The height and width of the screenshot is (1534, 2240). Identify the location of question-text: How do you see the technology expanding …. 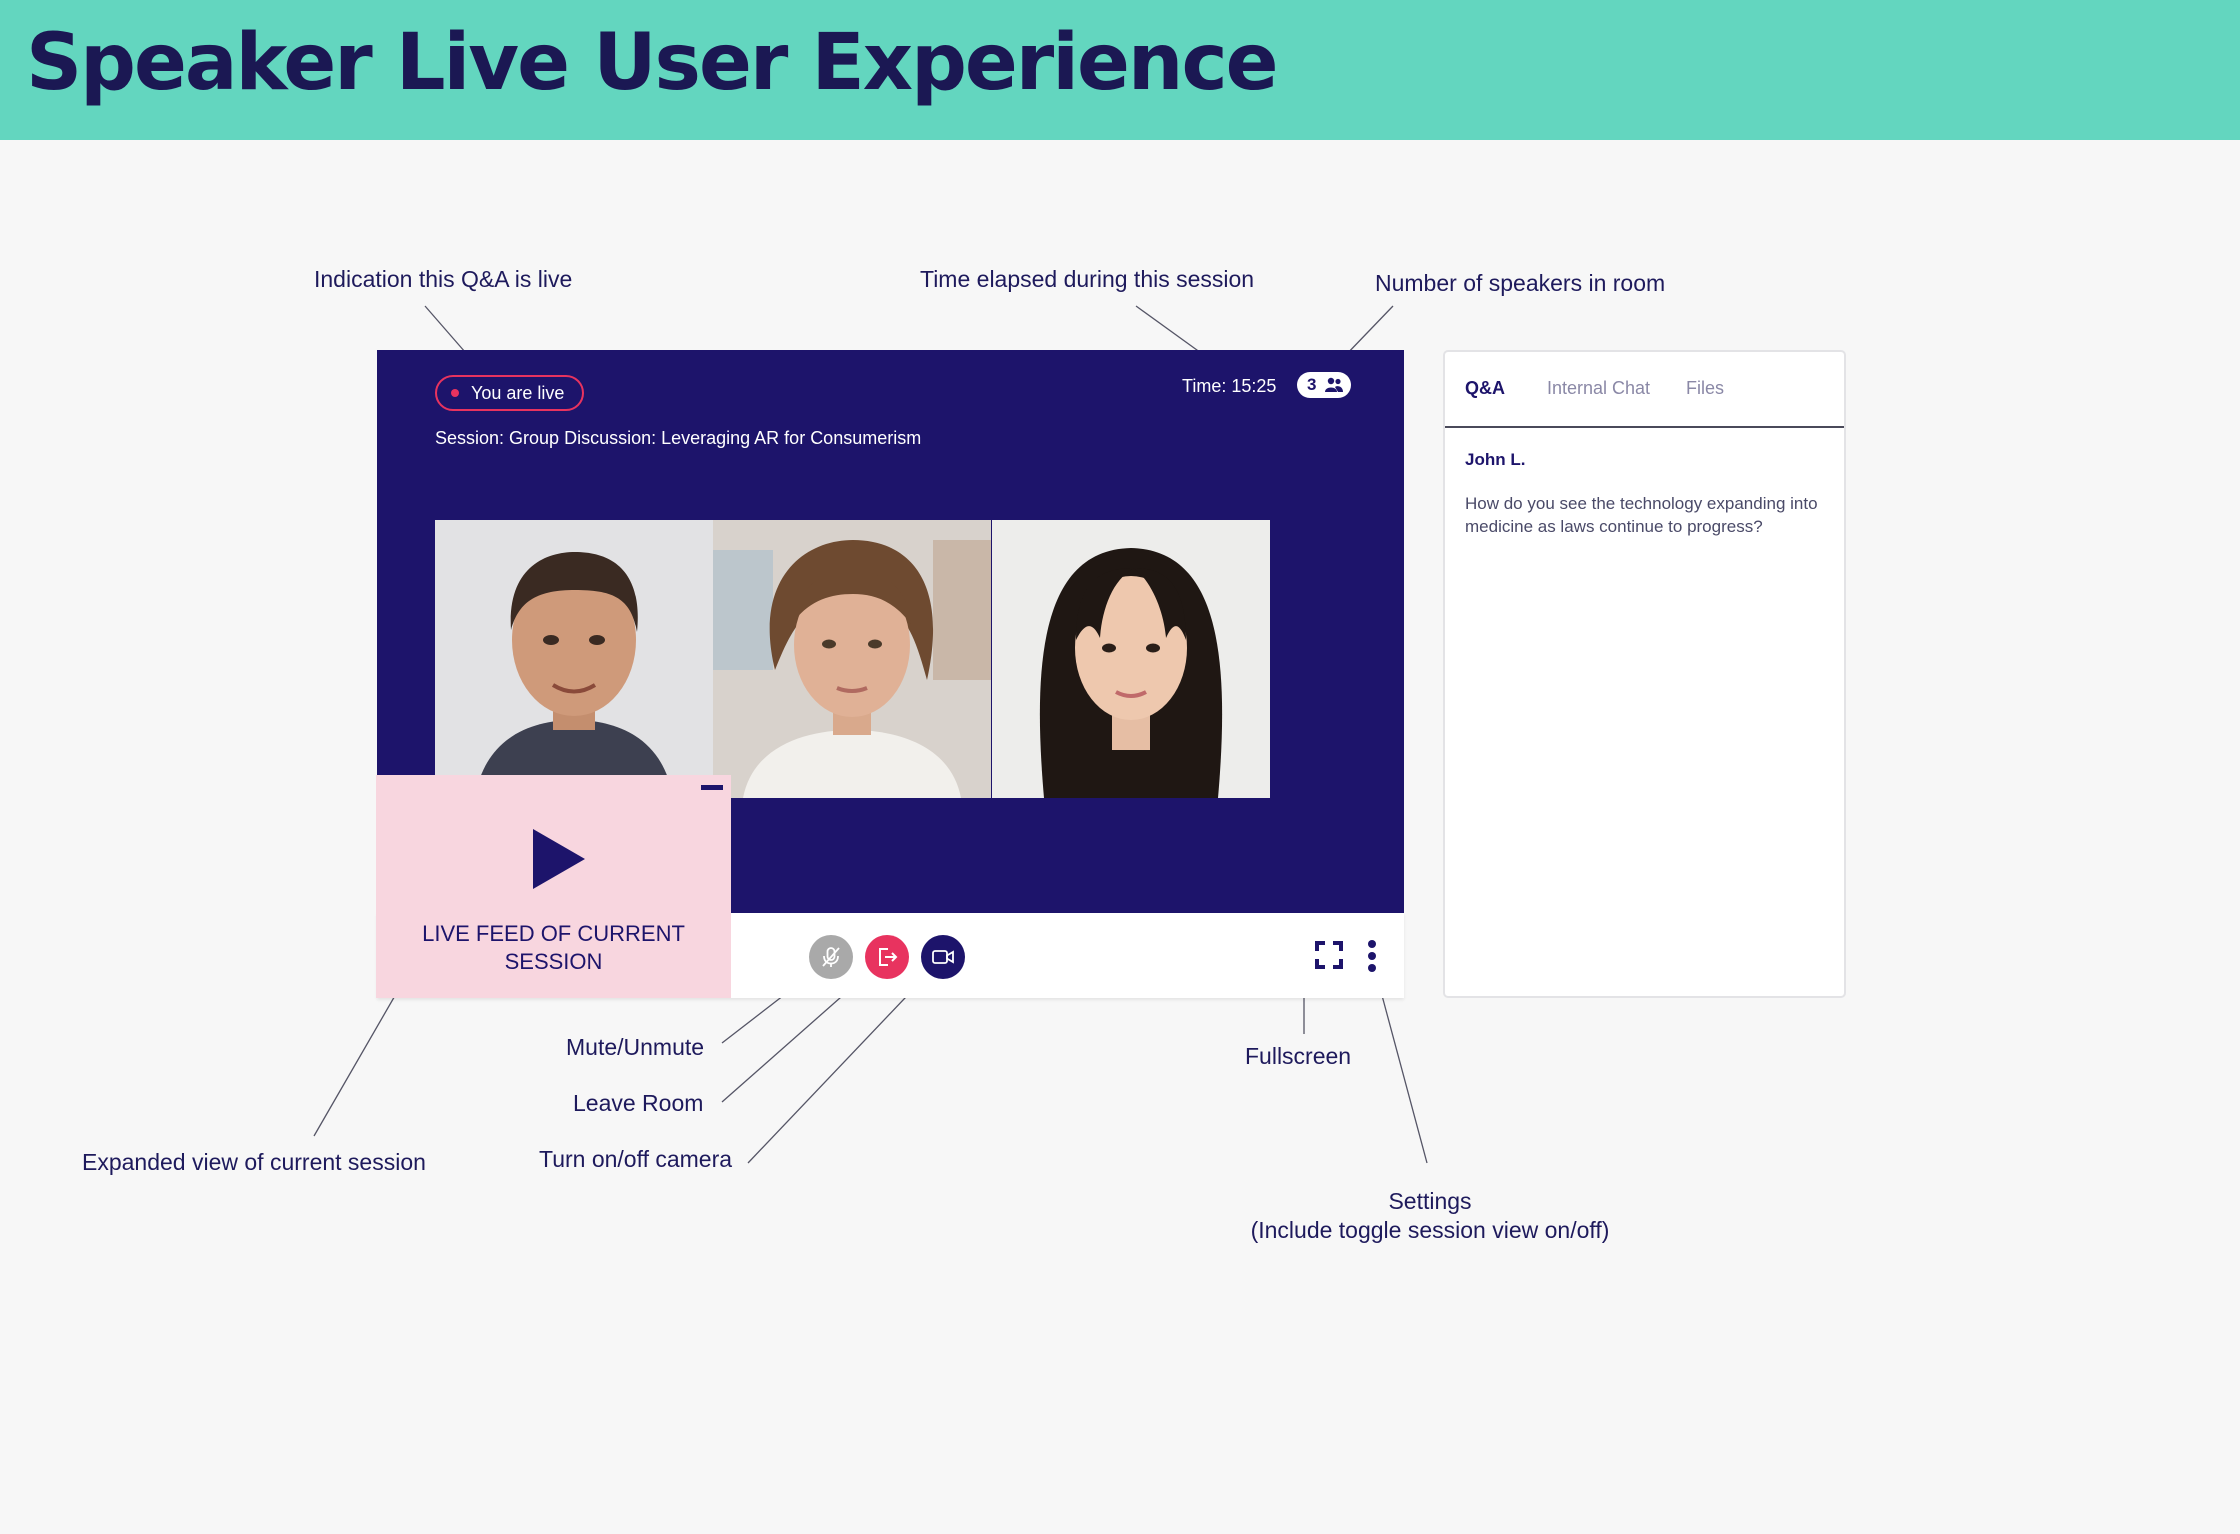
(1641, 515).